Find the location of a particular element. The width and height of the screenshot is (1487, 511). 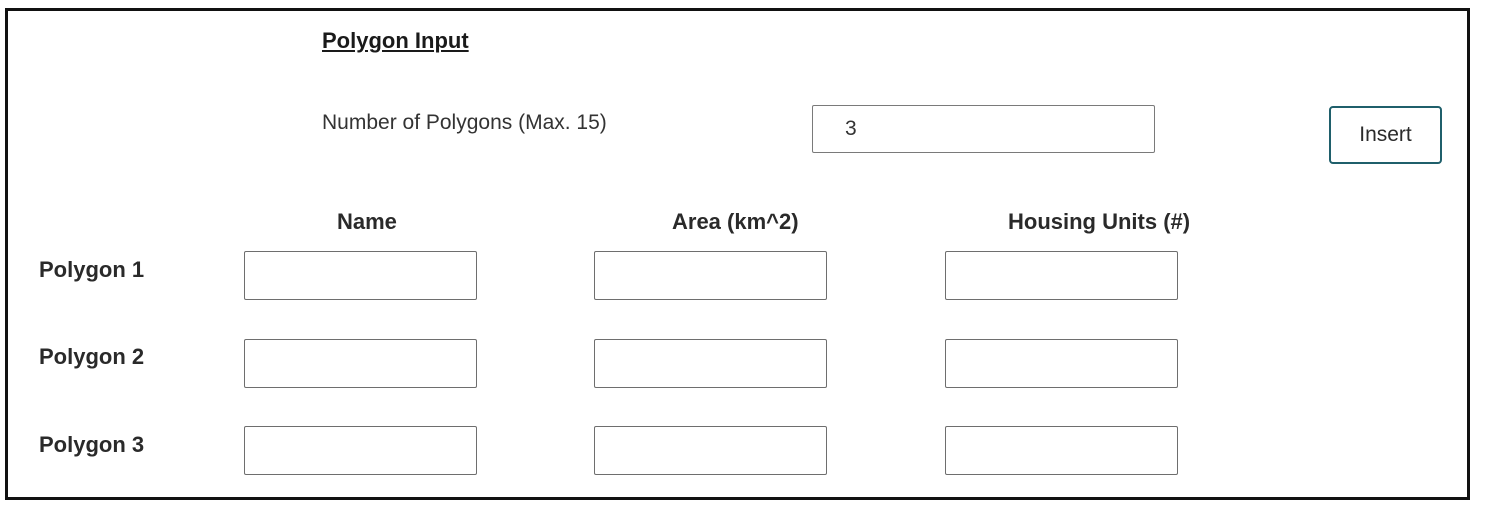

row-label-polygon-1: Polygon 1 is located at coordinates (92, 269).